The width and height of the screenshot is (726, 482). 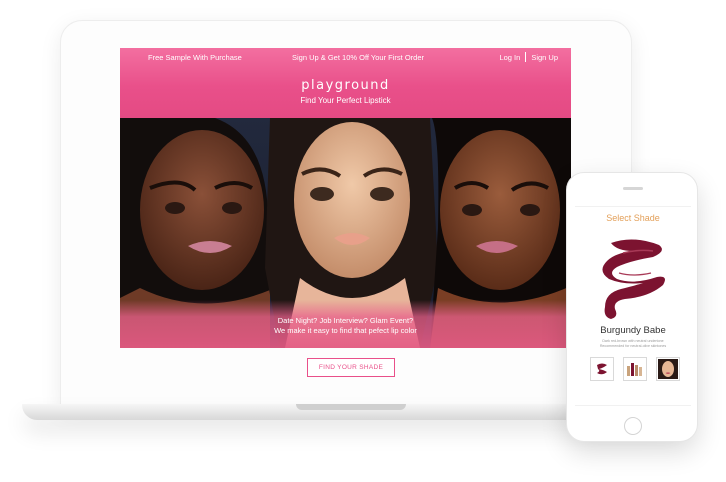 What do you see at coordinates (358, 57) in the screenshot?
I see `promo-signup-offer: Sign Up & Get 10% Off Your First Order` at bounding box center [358, 57].